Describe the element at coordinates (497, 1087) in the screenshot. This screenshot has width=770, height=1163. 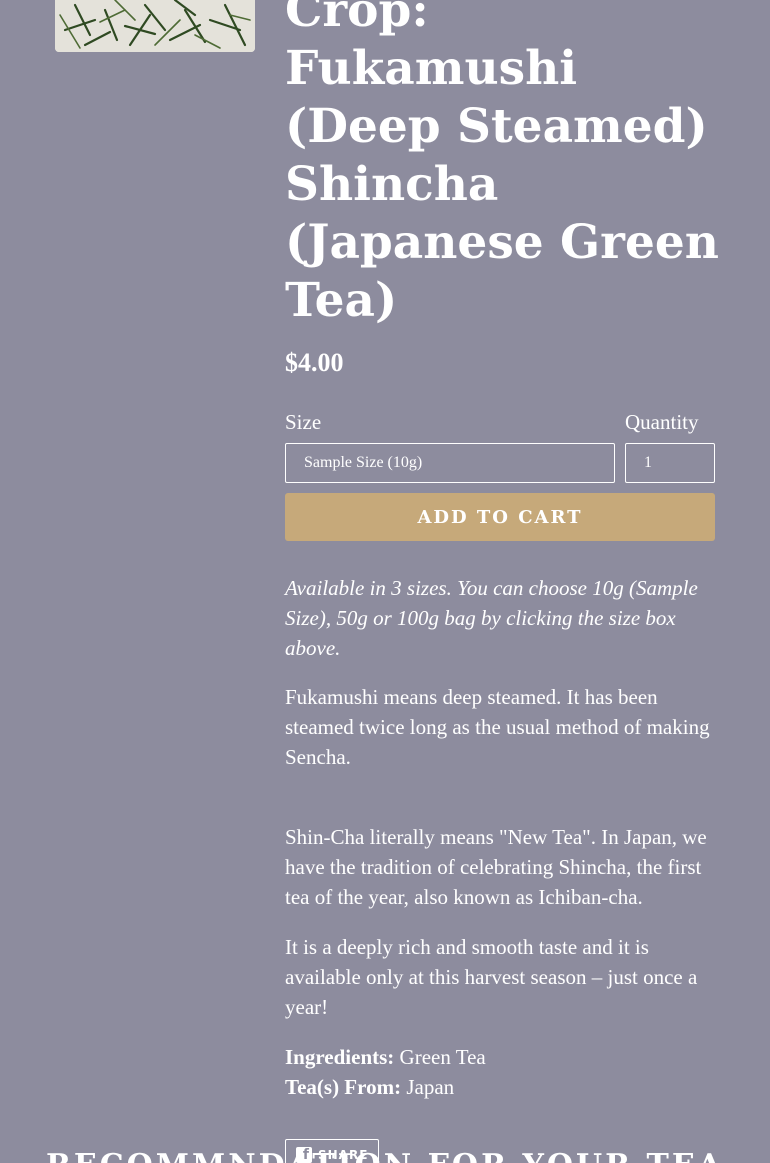
I see `origin-line: Tea(s) From: Japan` at that location.